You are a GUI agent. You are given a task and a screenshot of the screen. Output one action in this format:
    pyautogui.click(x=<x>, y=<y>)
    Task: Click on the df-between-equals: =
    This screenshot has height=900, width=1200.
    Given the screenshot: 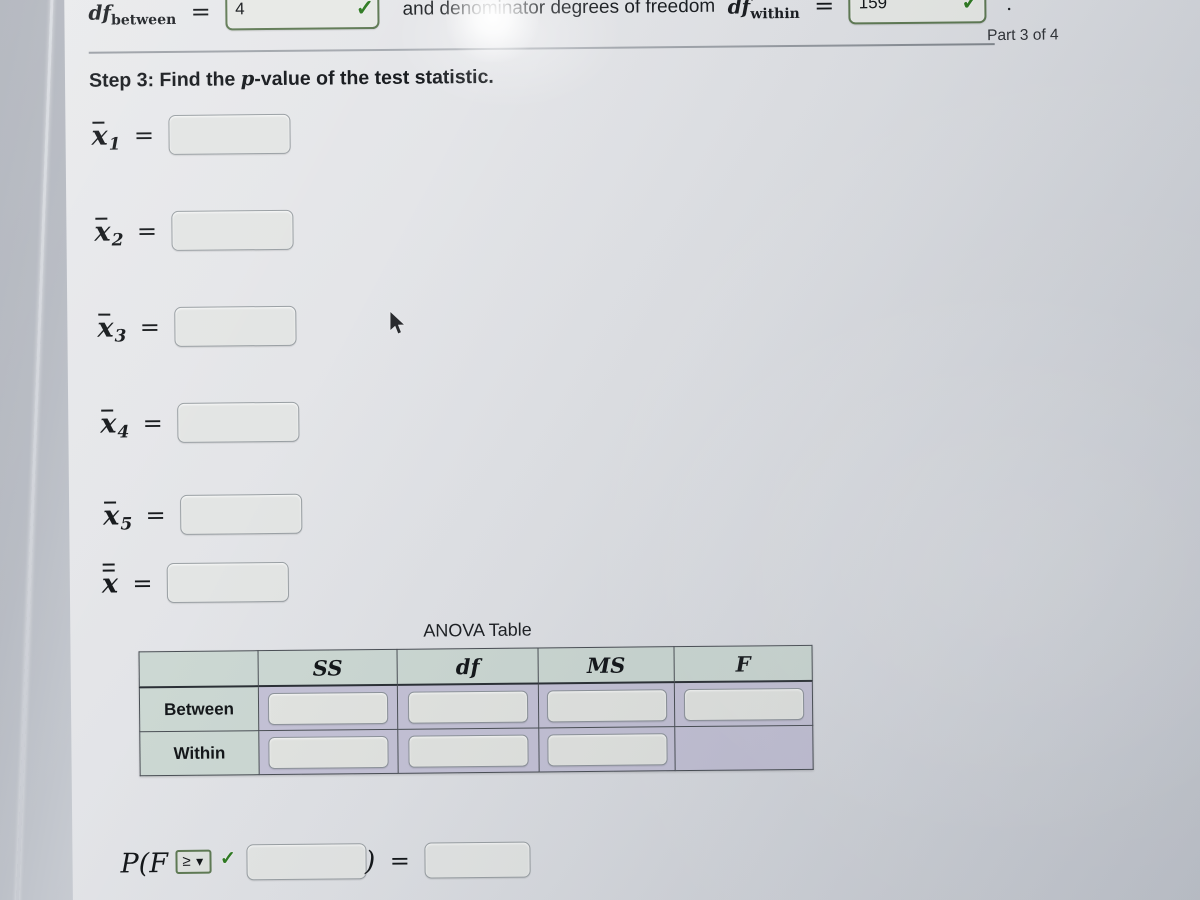 What is the action you would take?
    pyautogui.click(x=200, y=13)
    